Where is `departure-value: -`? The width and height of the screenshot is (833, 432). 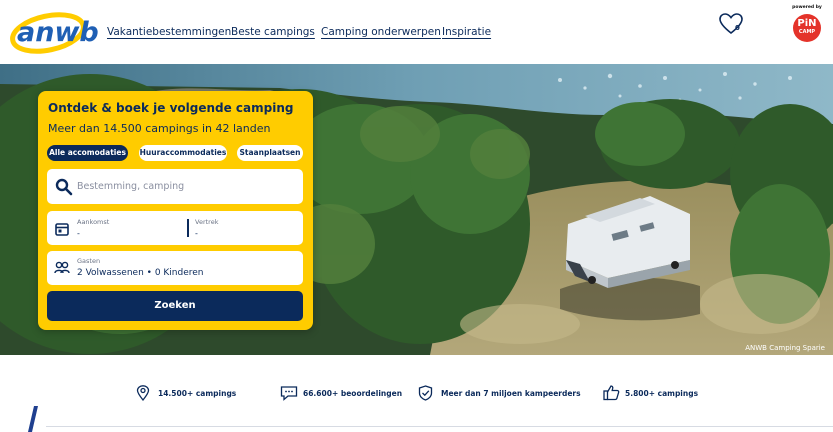 departure-value: - is located at coordinates (196, 233).